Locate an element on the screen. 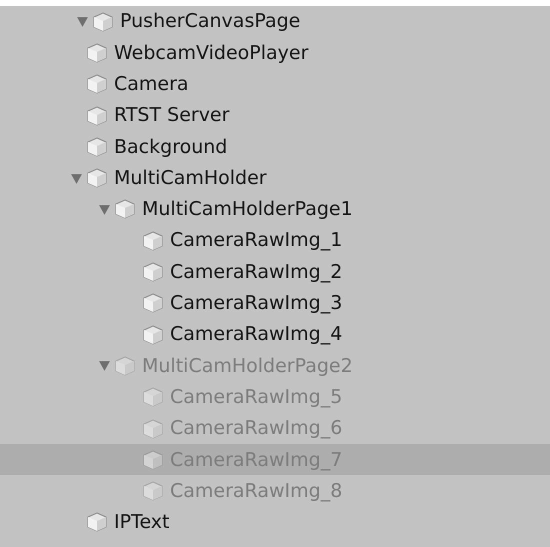 The height and width of the screenshot is (547, 550). hierarchy-row: CameraRawImg_4 is located at coordinates (275, 334).